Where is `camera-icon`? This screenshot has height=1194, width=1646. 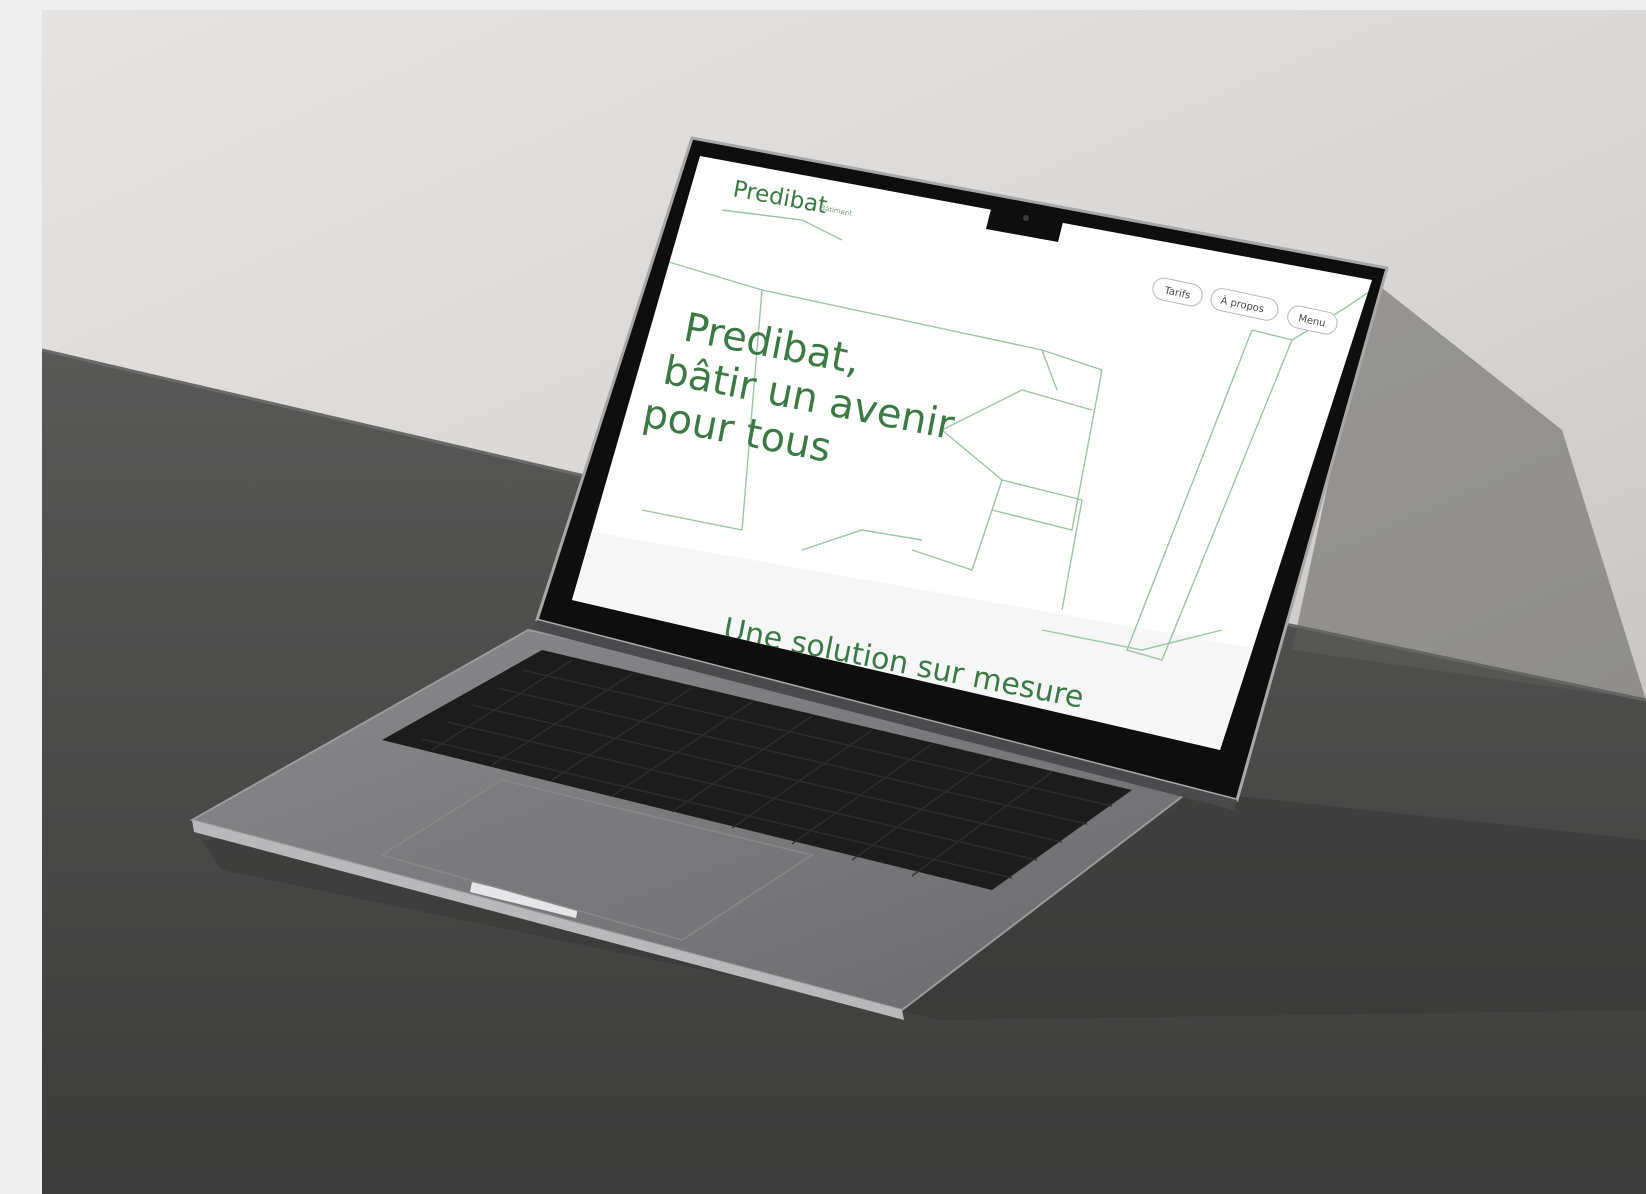 camera-icon is located at coordinates (1026, 218).